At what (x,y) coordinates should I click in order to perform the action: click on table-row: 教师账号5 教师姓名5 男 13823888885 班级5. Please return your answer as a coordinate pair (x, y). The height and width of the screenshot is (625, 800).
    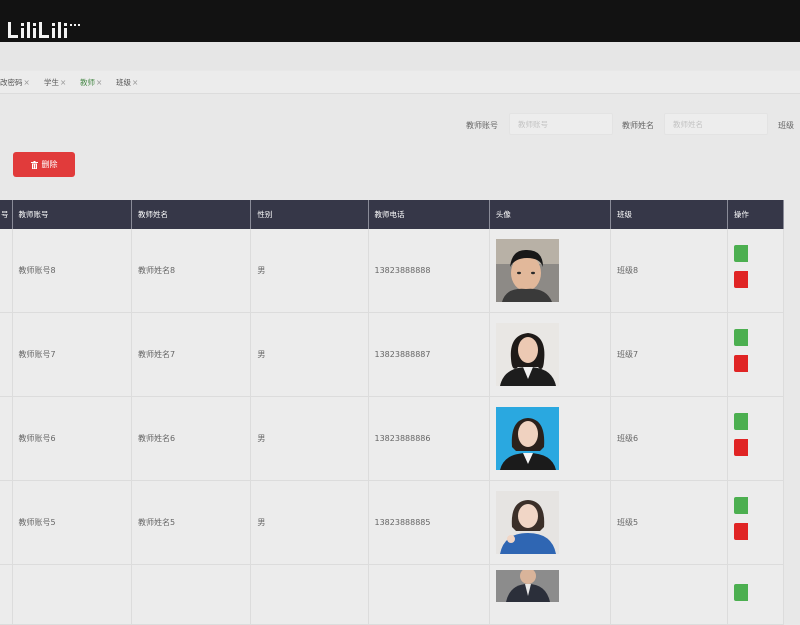
    Looking at the image, I should click on (392, 522).